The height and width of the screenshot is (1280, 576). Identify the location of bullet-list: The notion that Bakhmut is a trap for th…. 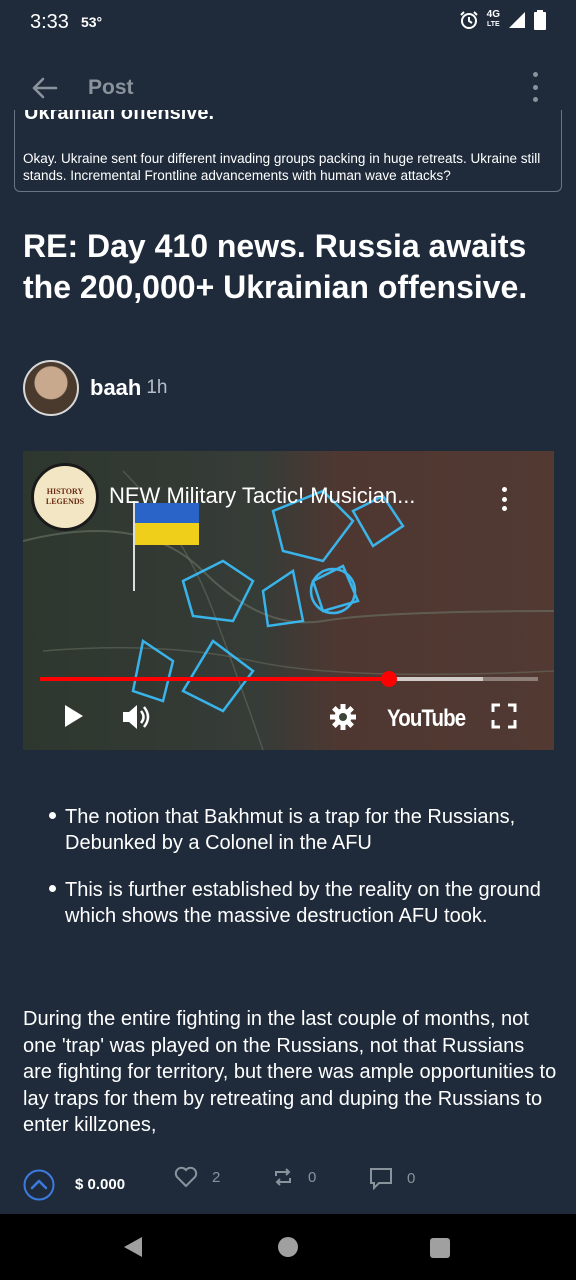
(298, 877).